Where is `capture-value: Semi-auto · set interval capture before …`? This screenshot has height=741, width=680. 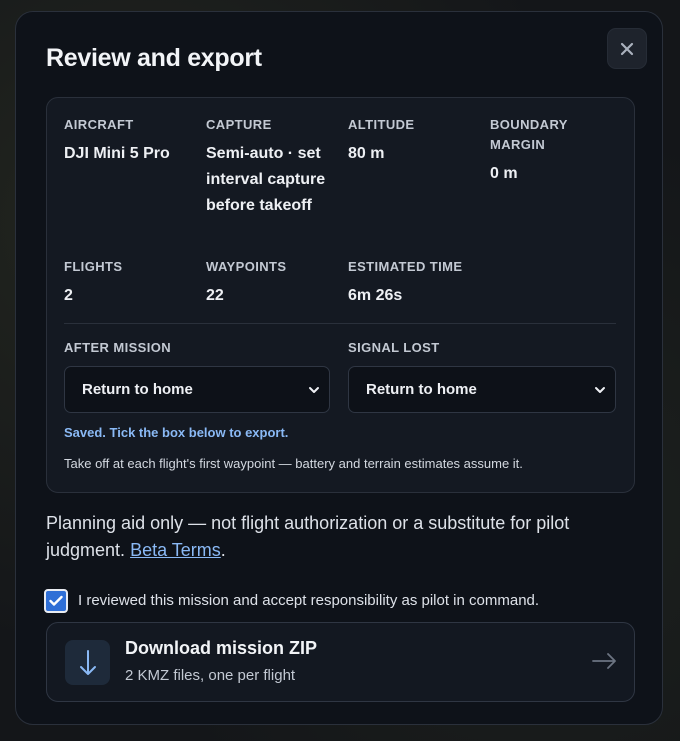 capture-value: Semi-auto · set interval capture before … is located at coordinates (266, 179).